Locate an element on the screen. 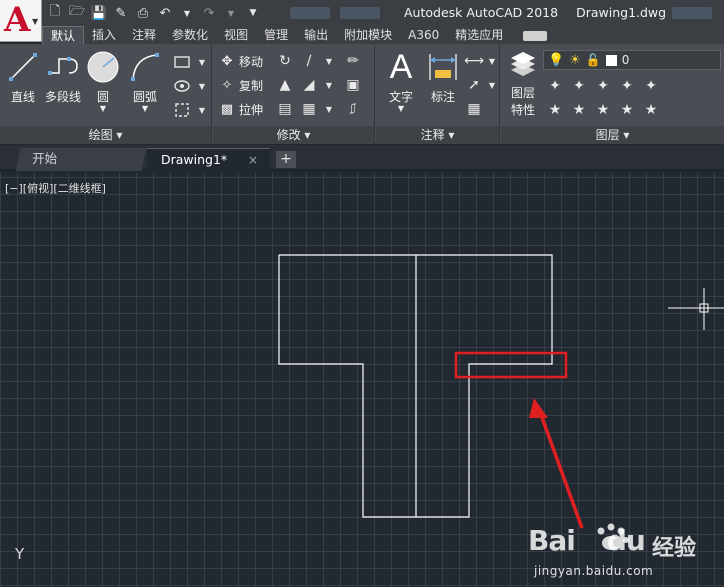 This screenshot has width=724, height=587. region-icon is located at coordinates (182, 110).